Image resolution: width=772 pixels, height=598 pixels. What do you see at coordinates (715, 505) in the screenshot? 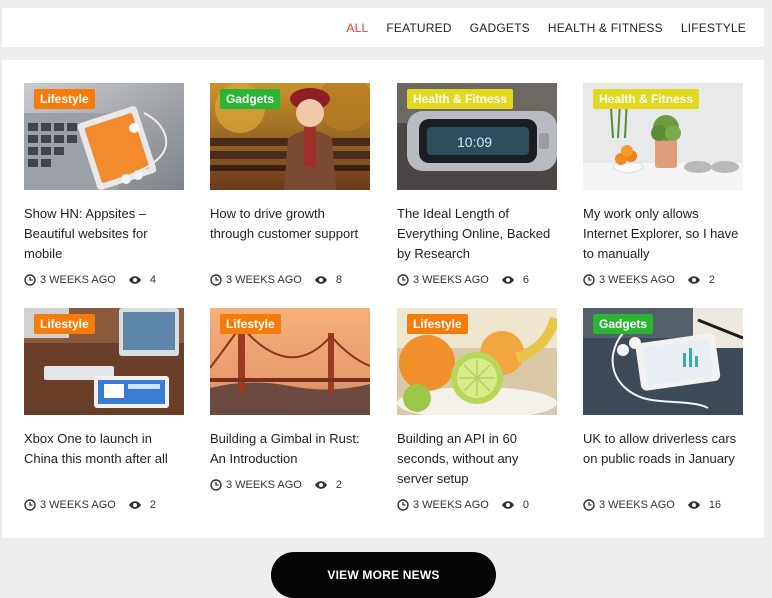
I see `view-count: 16` at bounding box center [715, 505].